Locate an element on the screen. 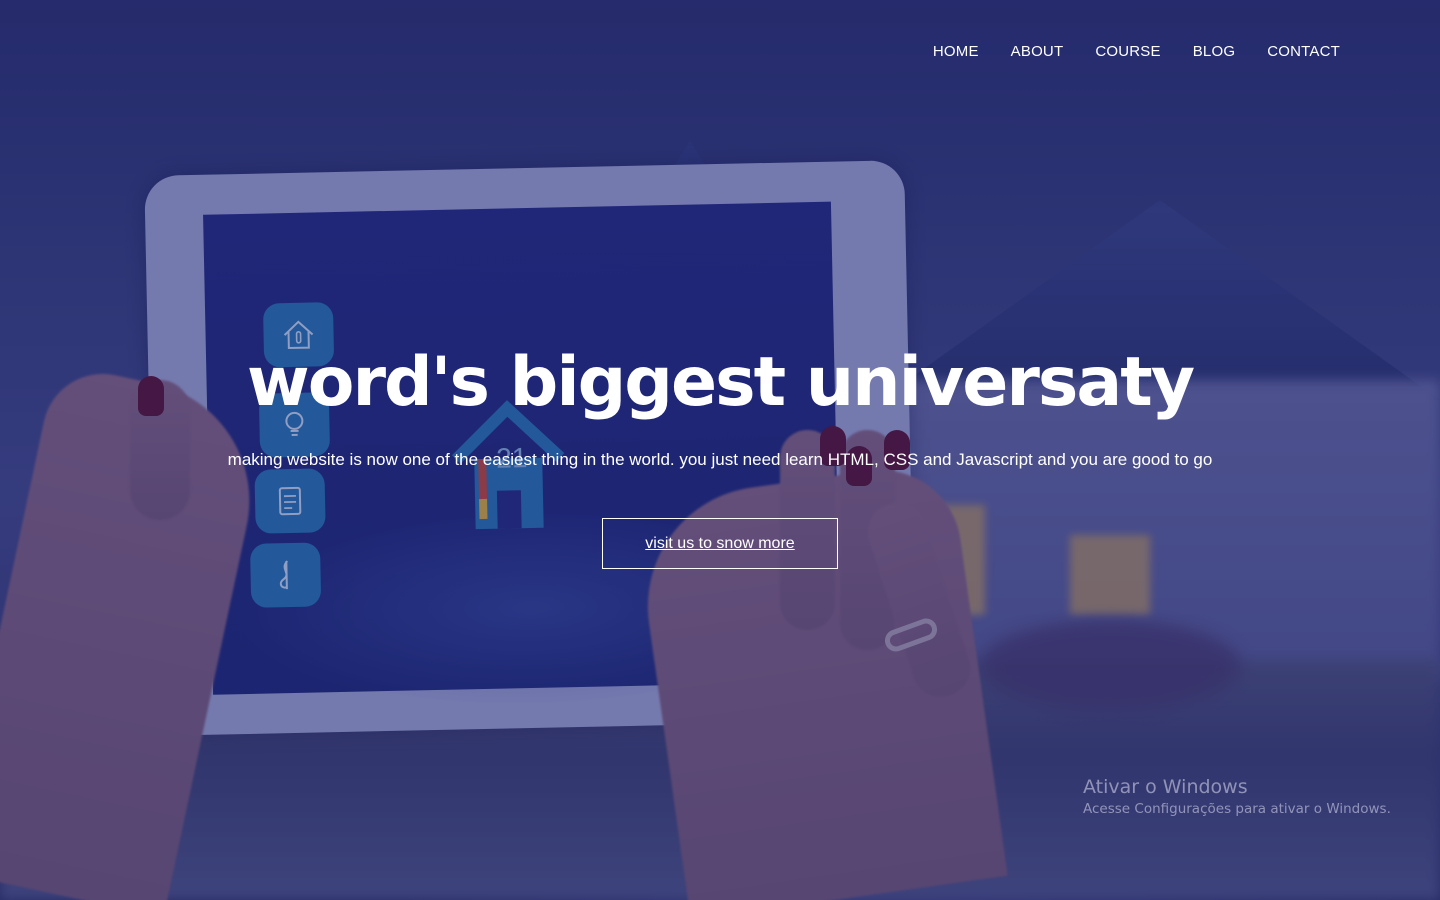 The height and width of the screenshot is (900, 1440). nav-contact: CONTACT is located at coordinates (1303, 51).